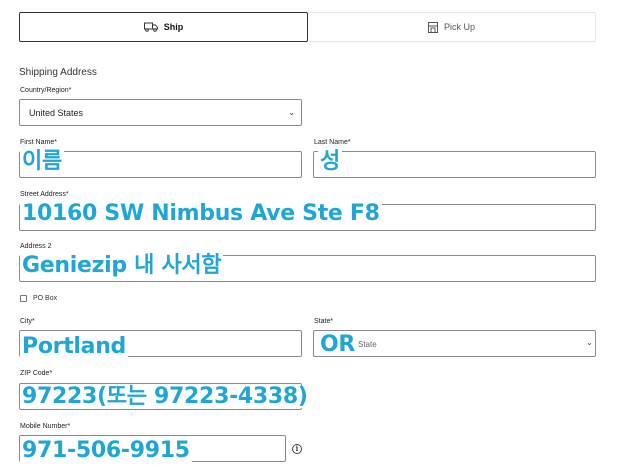 The height and width of the screenshot is (476, 620). I want to click on city-label: City*, so click(27, 321).